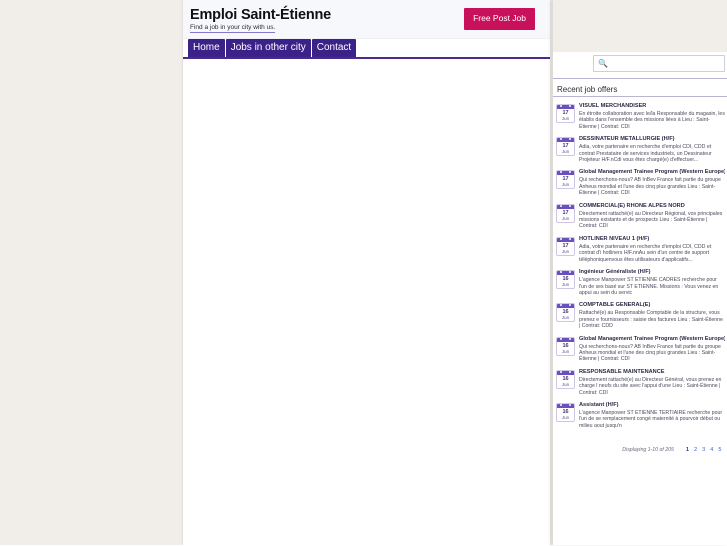 The height and width of the screenshot is (546, 727). What do you see at coordinates (499, 19) in the screenshot?
I see `free-post-job-button: Free Post Job` at bounding box center [499, 19].